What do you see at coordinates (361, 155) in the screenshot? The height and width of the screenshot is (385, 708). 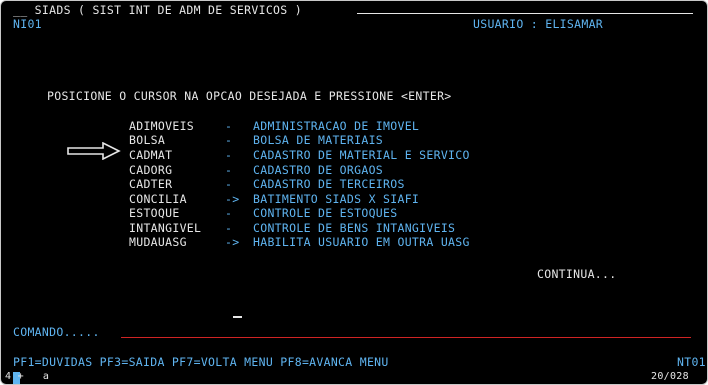 I see `menu-desc: CADASTRO DE MATERIAL E SERVICO` at bounding box center [361, 155].